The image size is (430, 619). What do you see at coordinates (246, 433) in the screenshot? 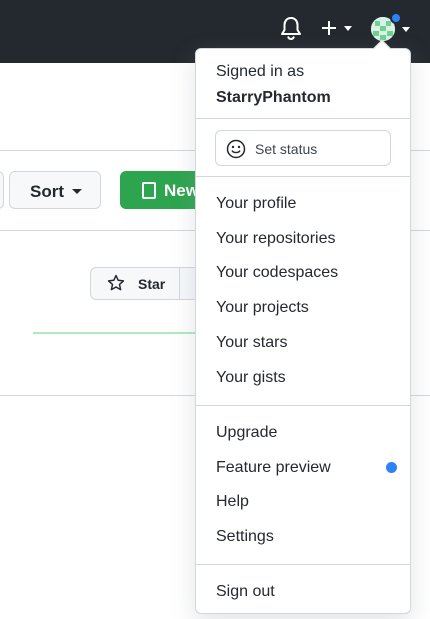
I see `menu-item-upgrade: Upgrade` at bounding box center [246, 433].